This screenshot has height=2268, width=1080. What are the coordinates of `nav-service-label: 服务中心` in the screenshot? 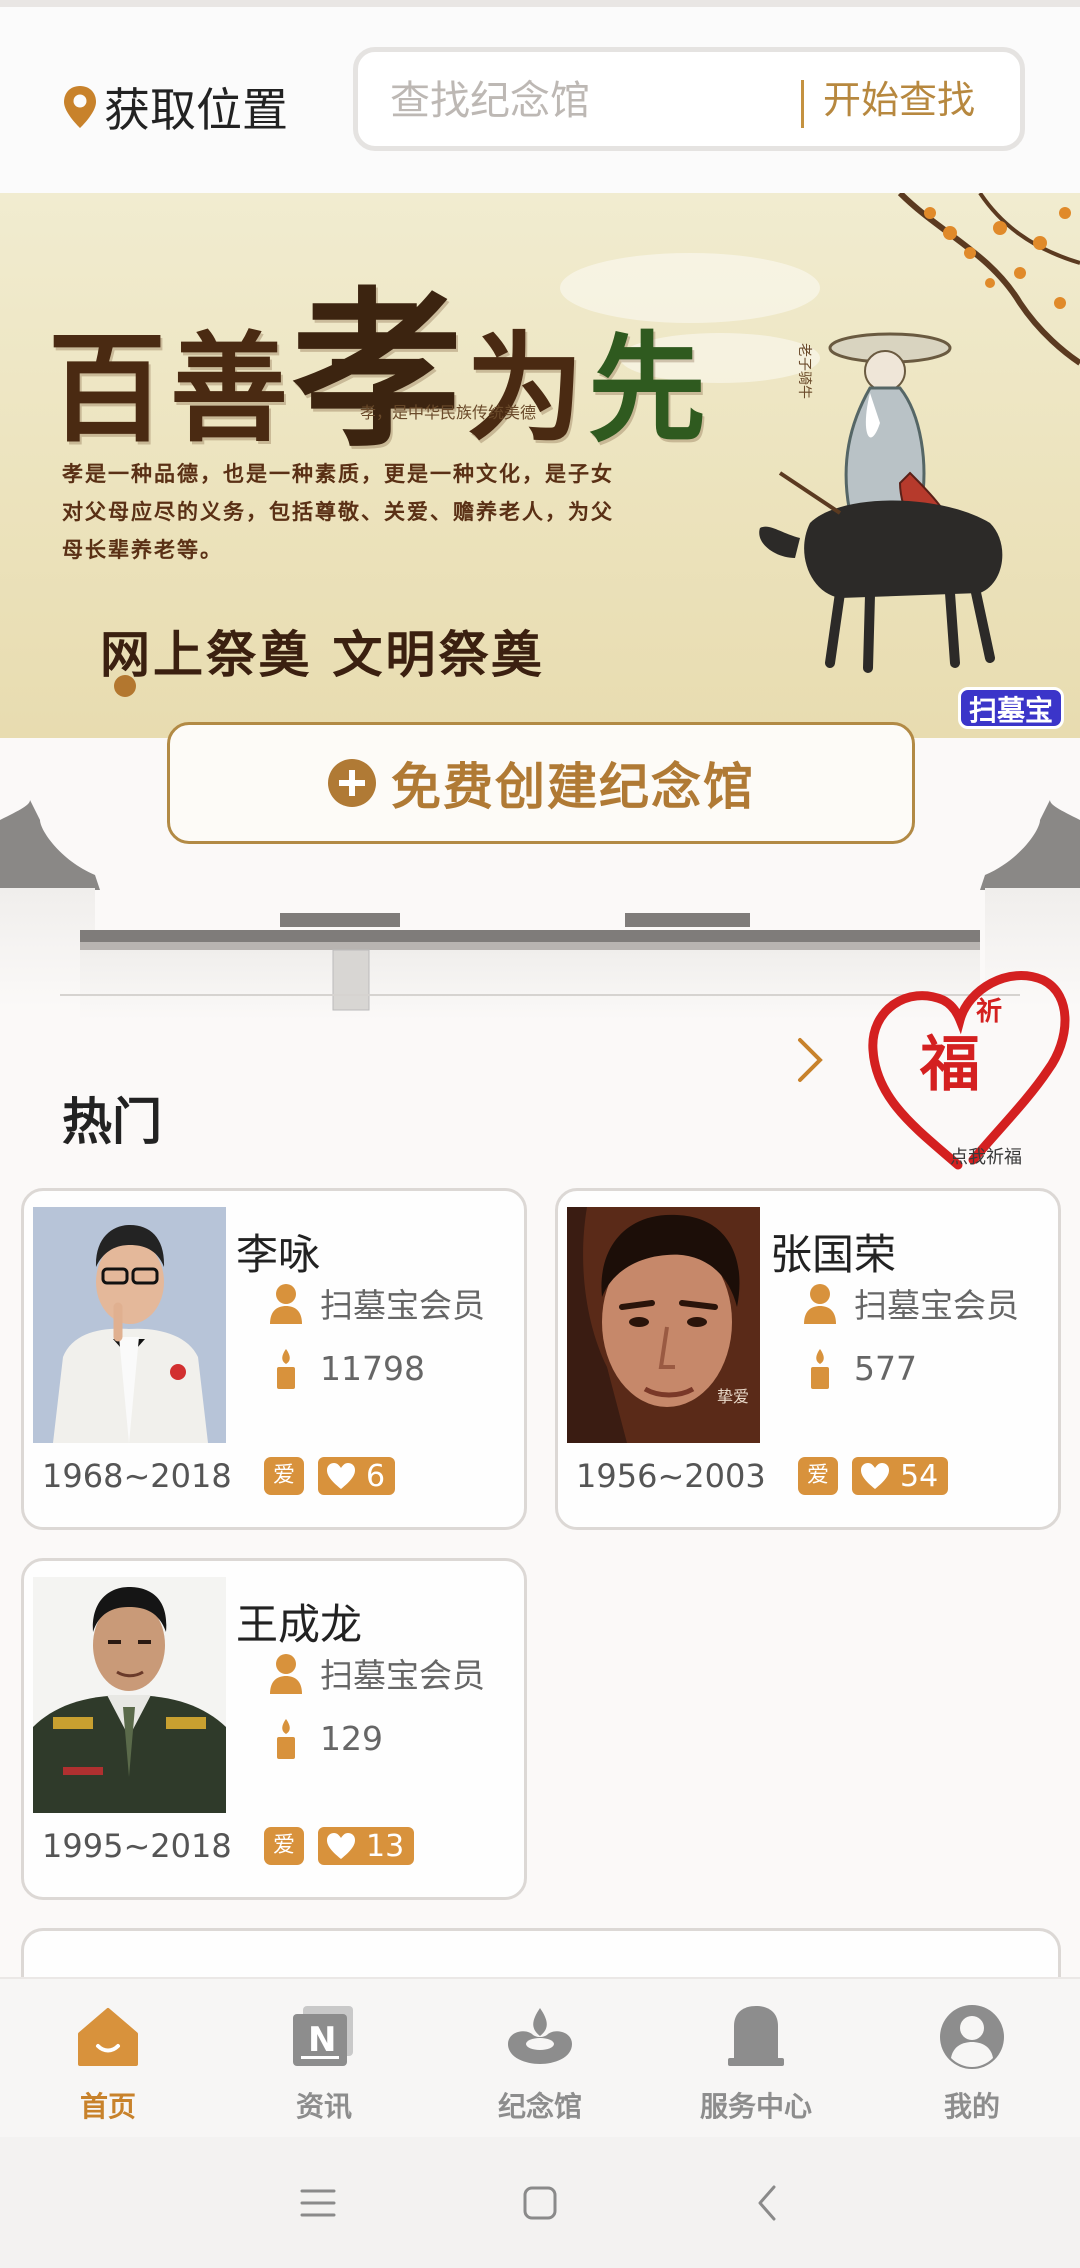 It's located at (755, 2106).